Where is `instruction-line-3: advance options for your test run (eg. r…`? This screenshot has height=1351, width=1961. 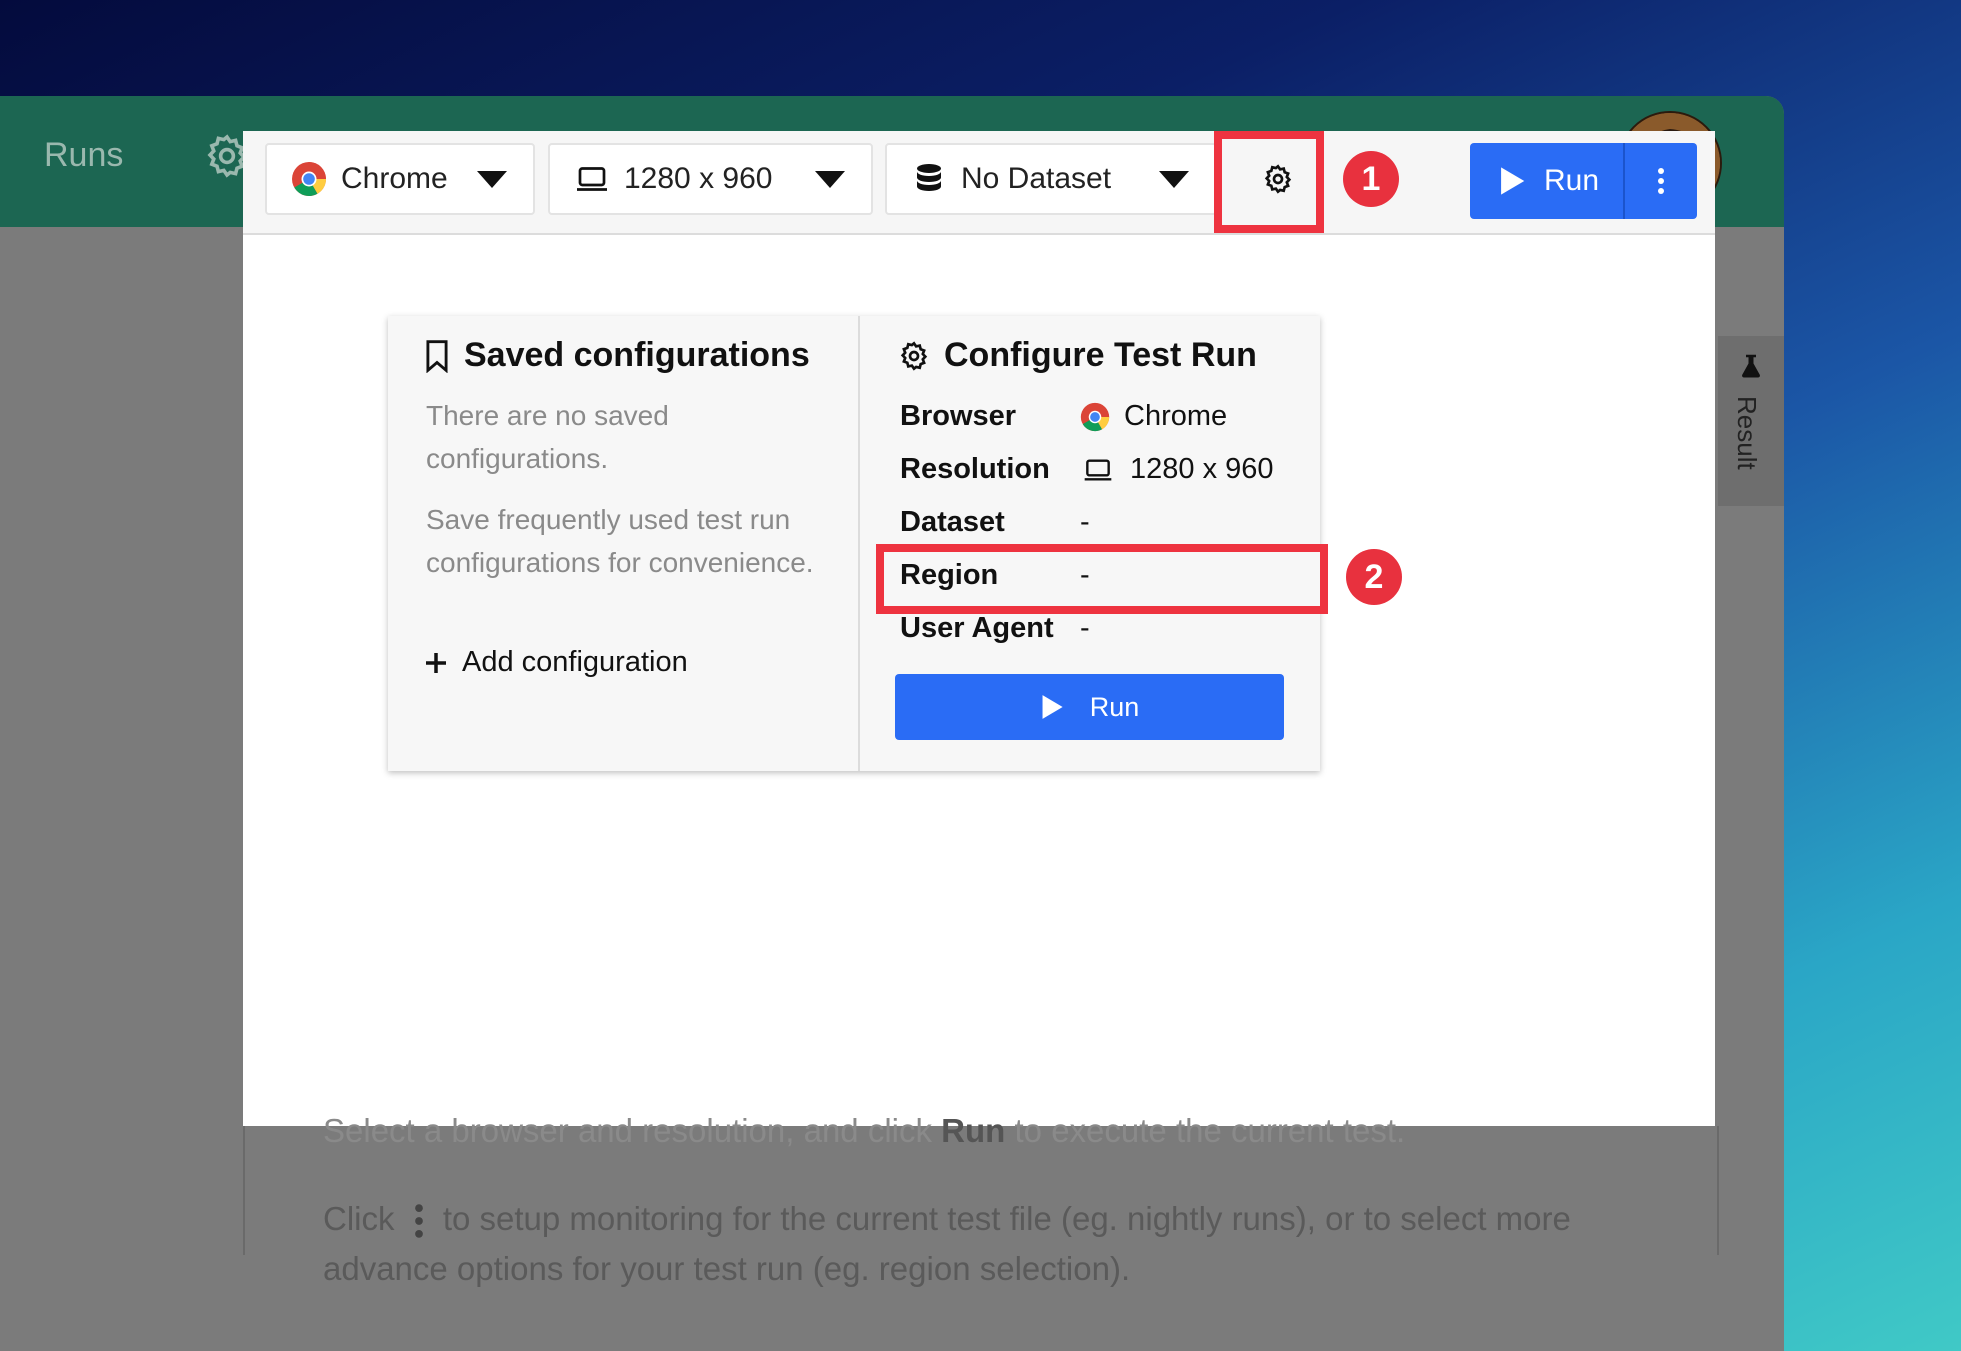 instruction-line-3: advance options for your test run (eg. r… is located at coordinates (727, 1268).